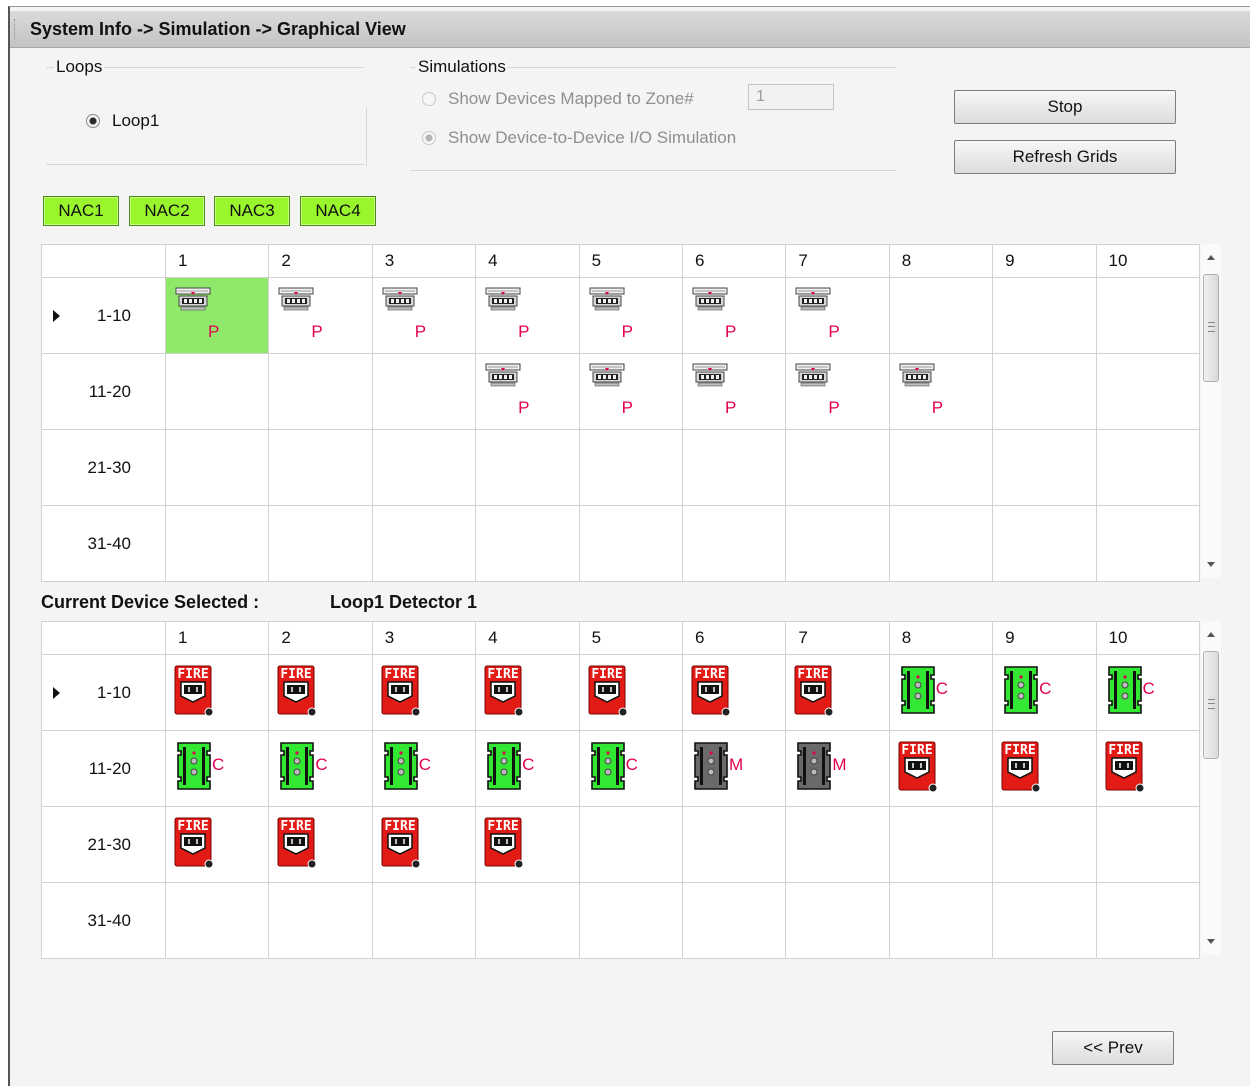 This screenshot has height=1087, width=1250. What do you see at coordinates (338, 211) in the screenshot?
I see `nac4-button: NAC4` at bounding box center [338, 211].